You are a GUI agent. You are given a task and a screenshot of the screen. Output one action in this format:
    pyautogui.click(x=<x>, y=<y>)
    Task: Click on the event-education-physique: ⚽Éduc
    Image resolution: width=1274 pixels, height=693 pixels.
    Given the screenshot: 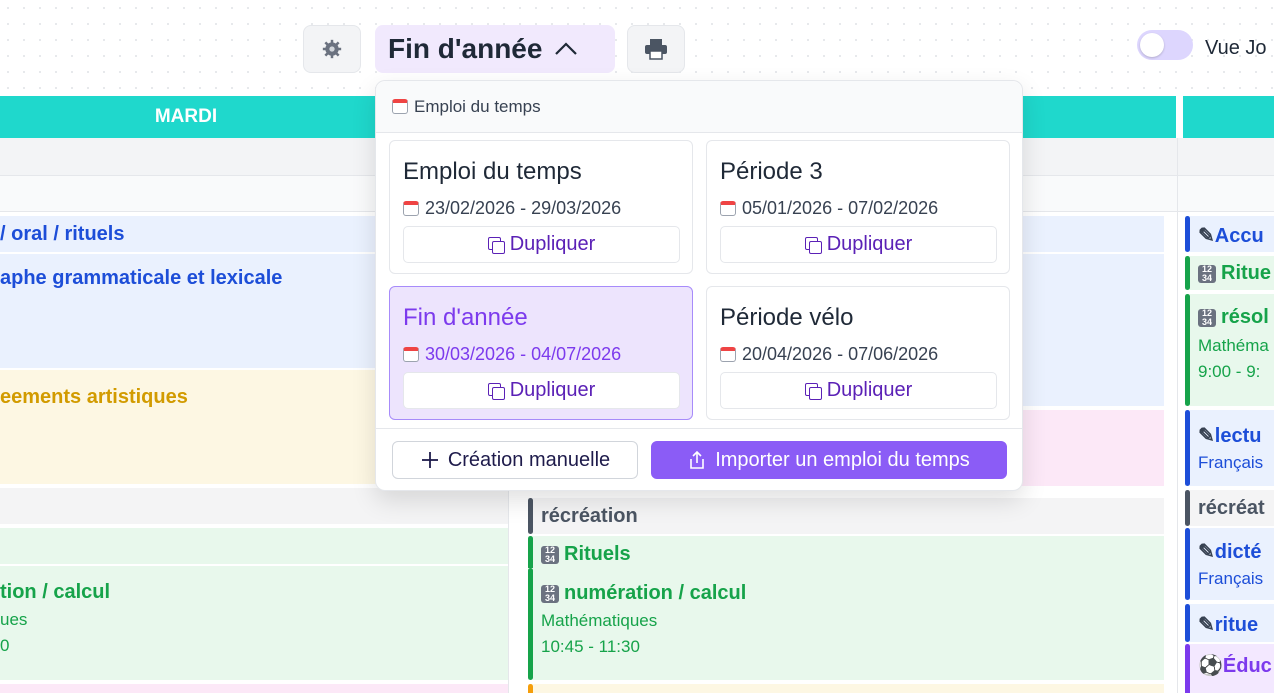 What is the action you would take?
    pyautogui.click(x=1229, y=668)
    